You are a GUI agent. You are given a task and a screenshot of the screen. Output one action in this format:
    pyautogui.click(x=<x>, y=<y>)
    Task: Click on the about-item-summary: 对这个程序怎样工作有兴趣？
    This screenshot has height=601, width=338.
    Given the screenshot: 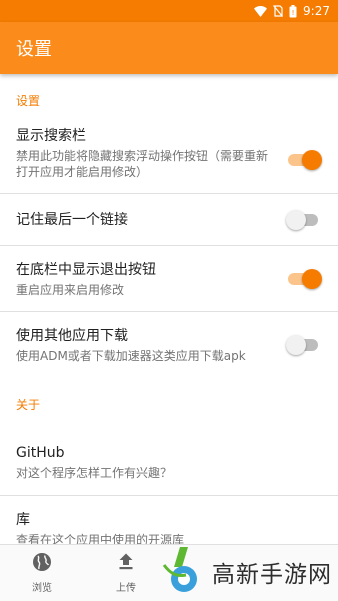 What is the action you would take?
    pyautogui.click(x=94, y=472)
    